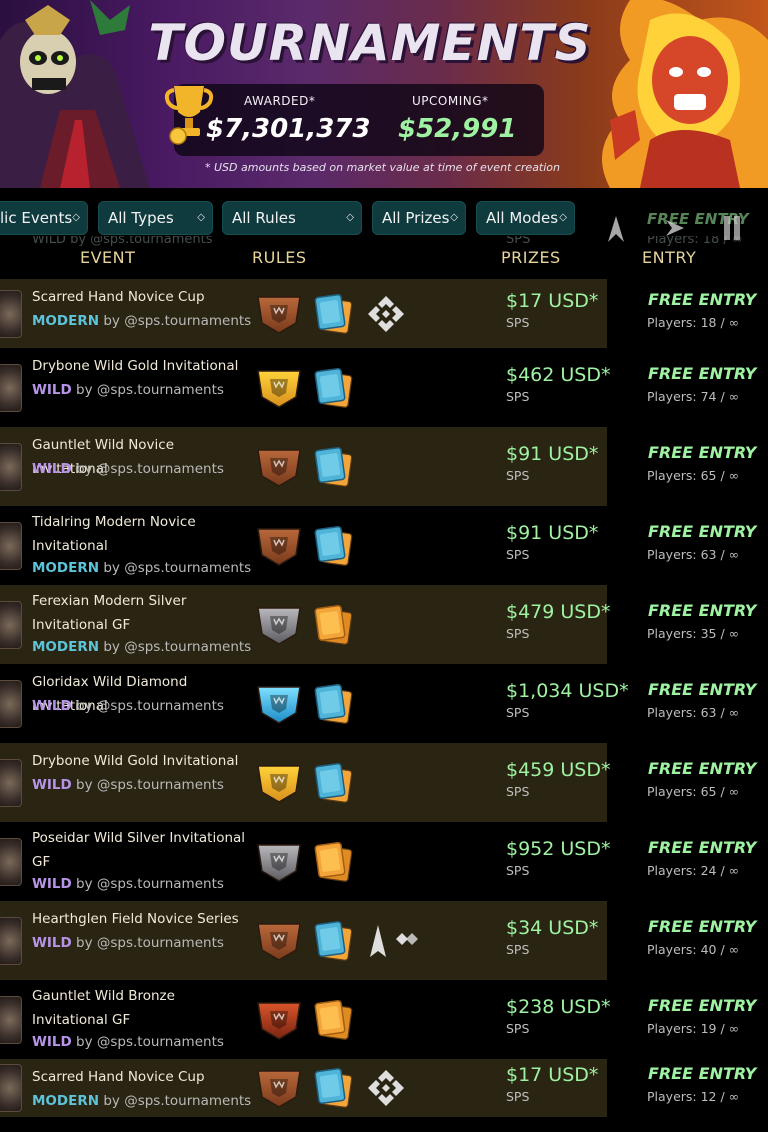 The image size is (768, 1132). What do you see at coordinates (674, 229) in the screenshot?
I see `view-toggle-icons` at bounding box center [674, 229].